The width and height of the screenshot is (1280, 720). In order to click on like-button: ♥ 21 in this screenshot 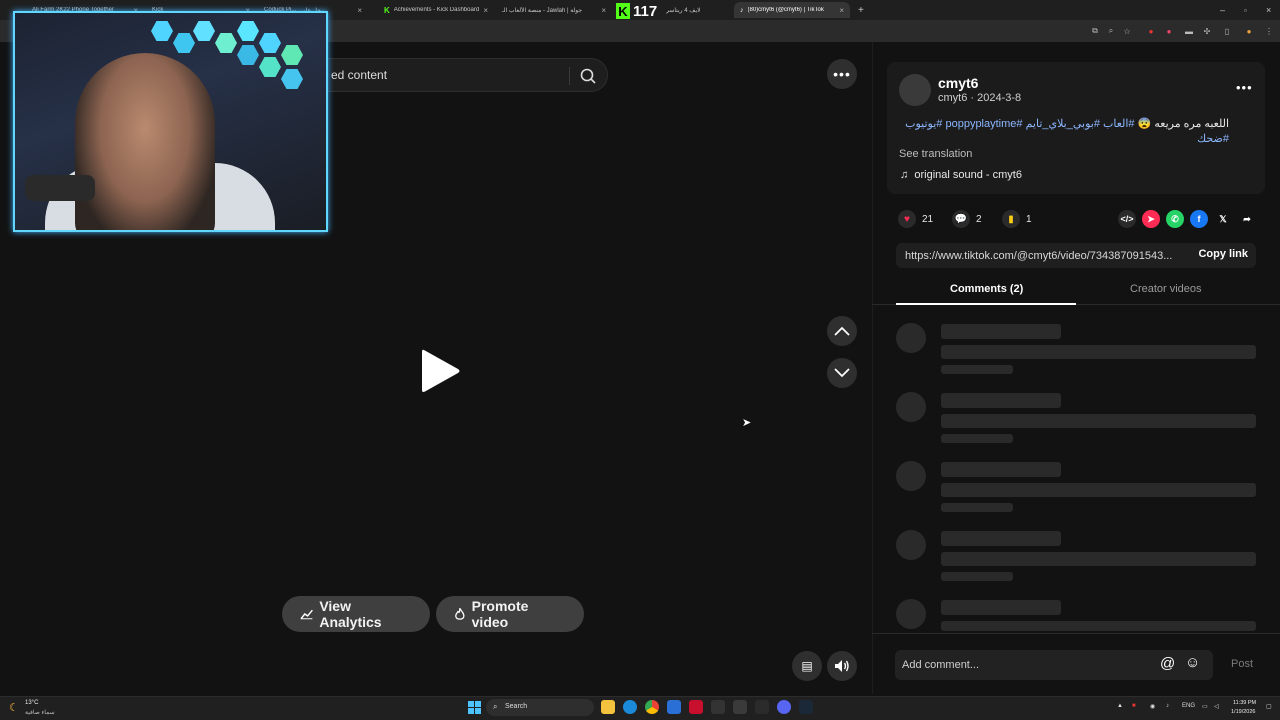, I will do `click(915, 219)`.